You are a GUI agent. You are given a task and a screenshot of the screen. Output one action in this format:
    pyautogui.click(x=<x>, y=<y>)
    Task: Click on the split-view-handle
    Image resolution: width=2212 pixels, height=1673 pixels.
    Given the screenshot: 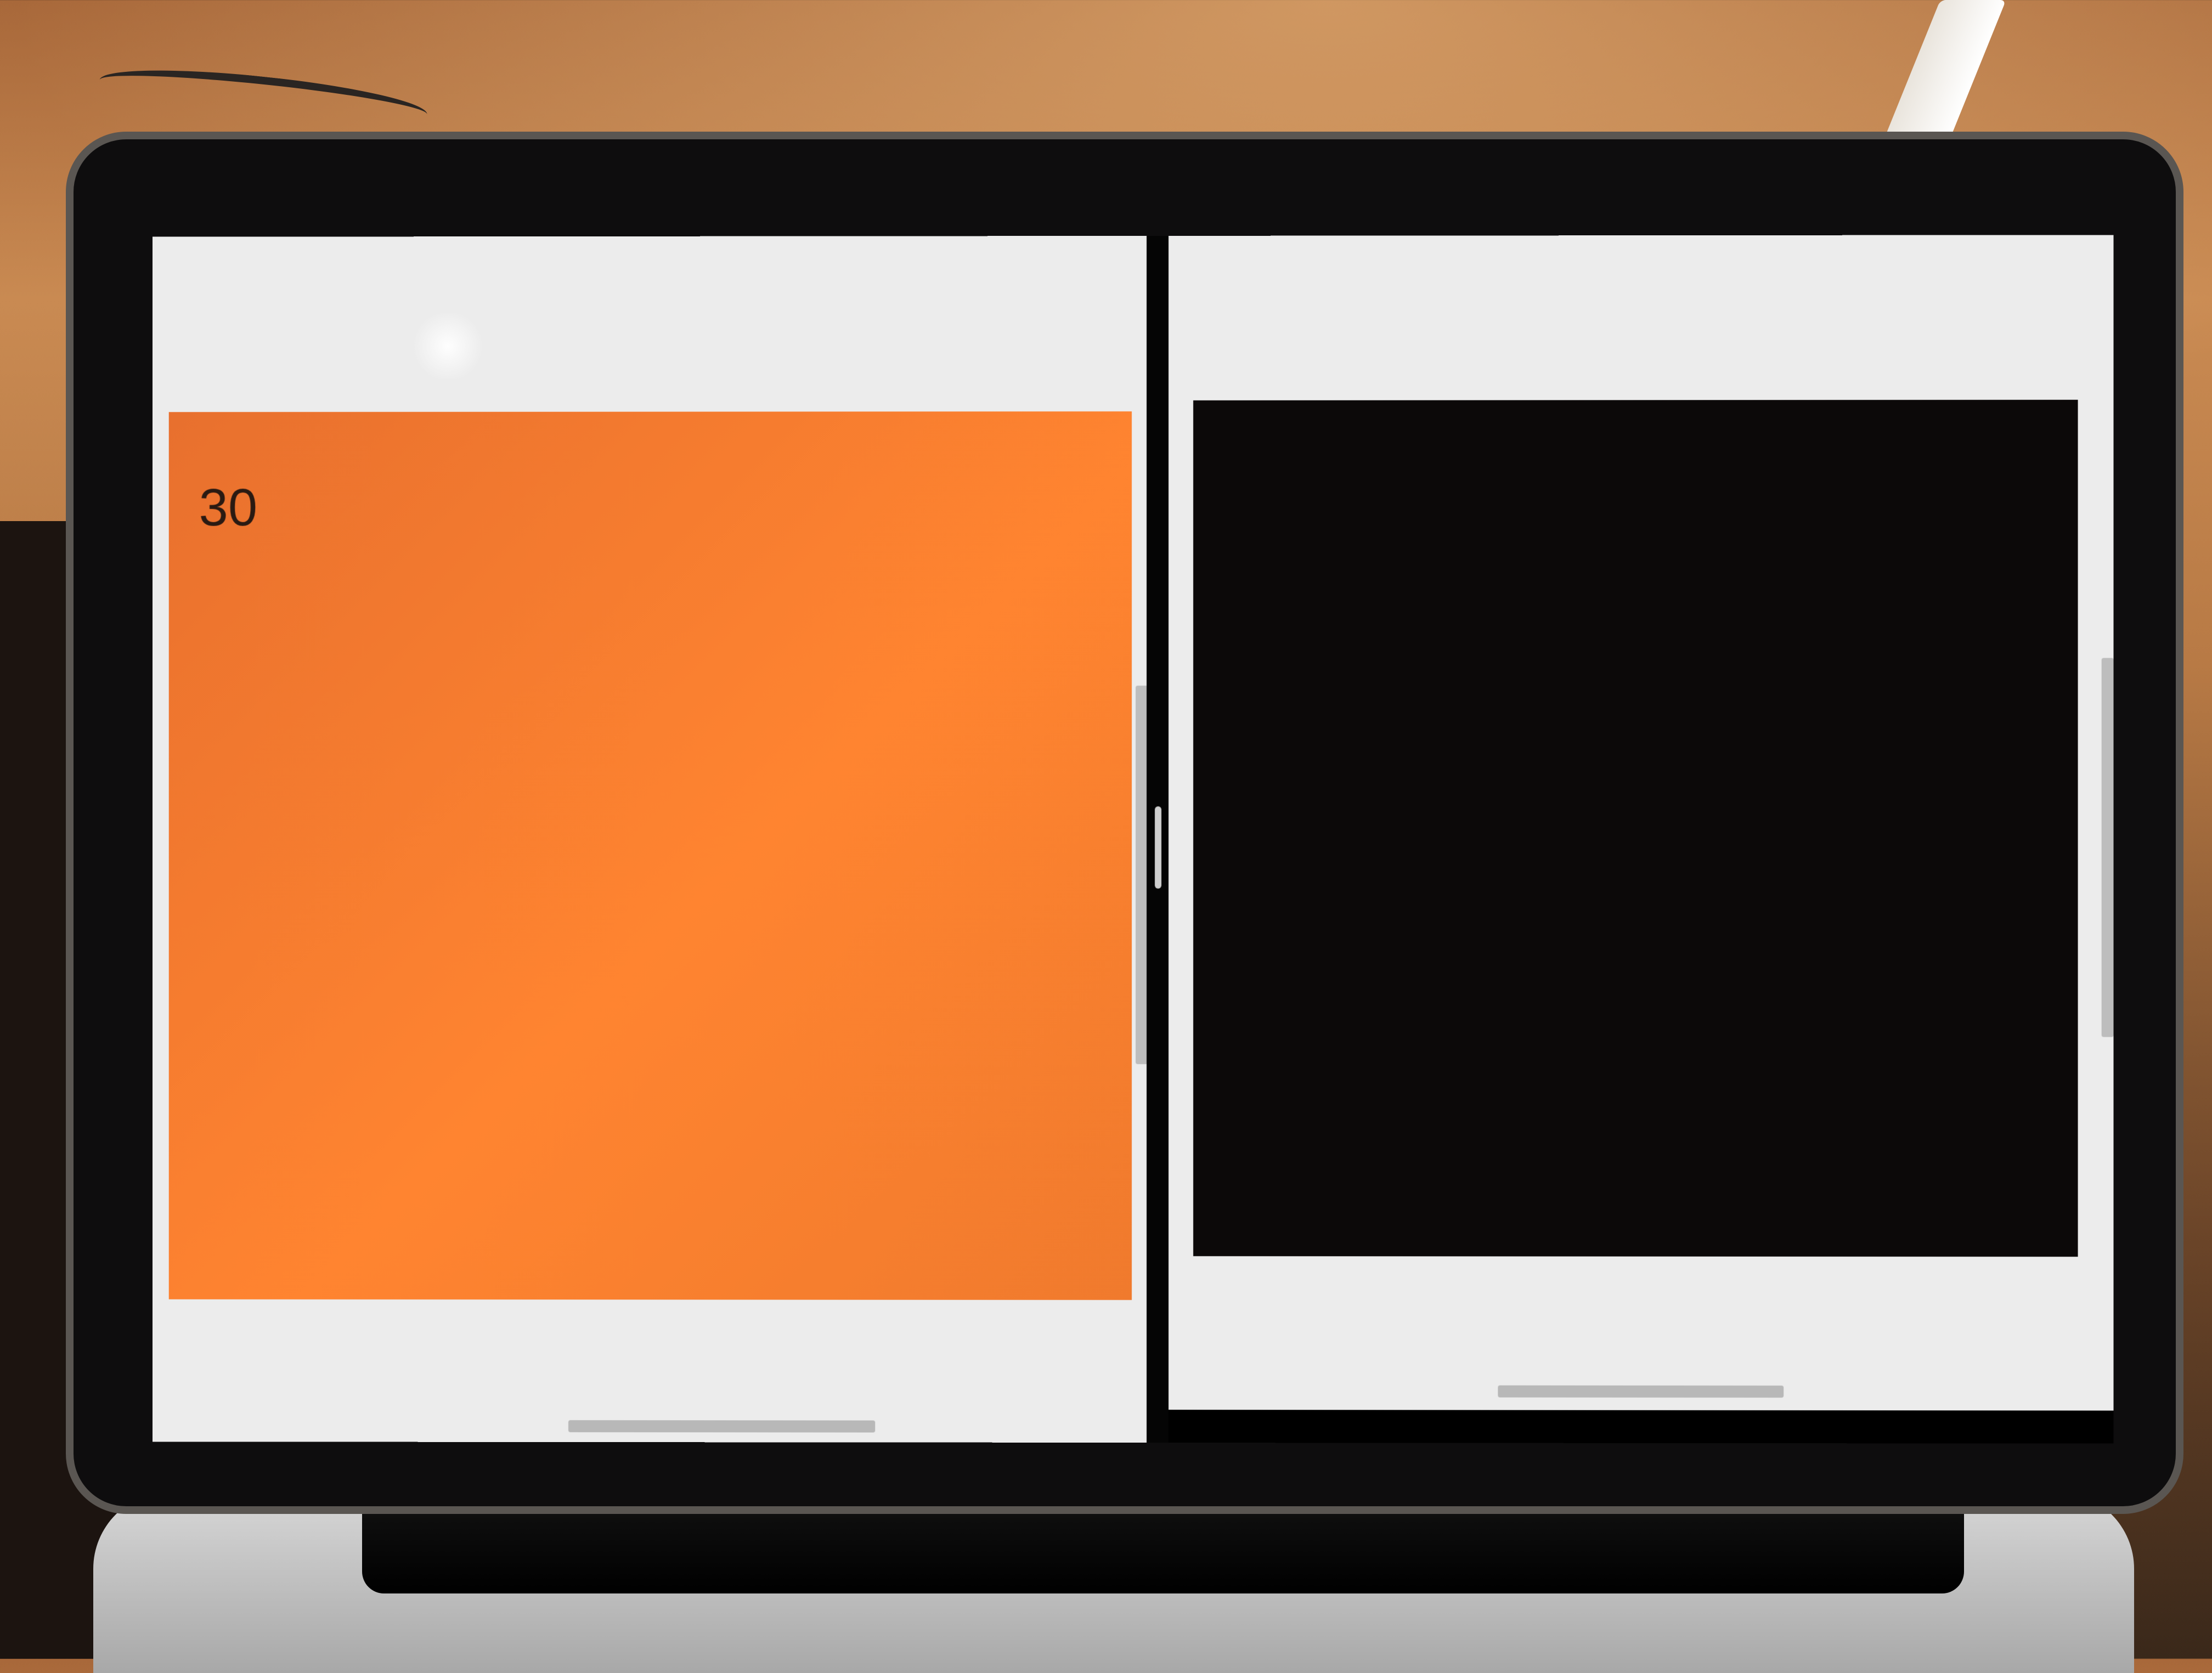 What is the action you would take?
    pyautogui.click(x=1158, y=847)
    